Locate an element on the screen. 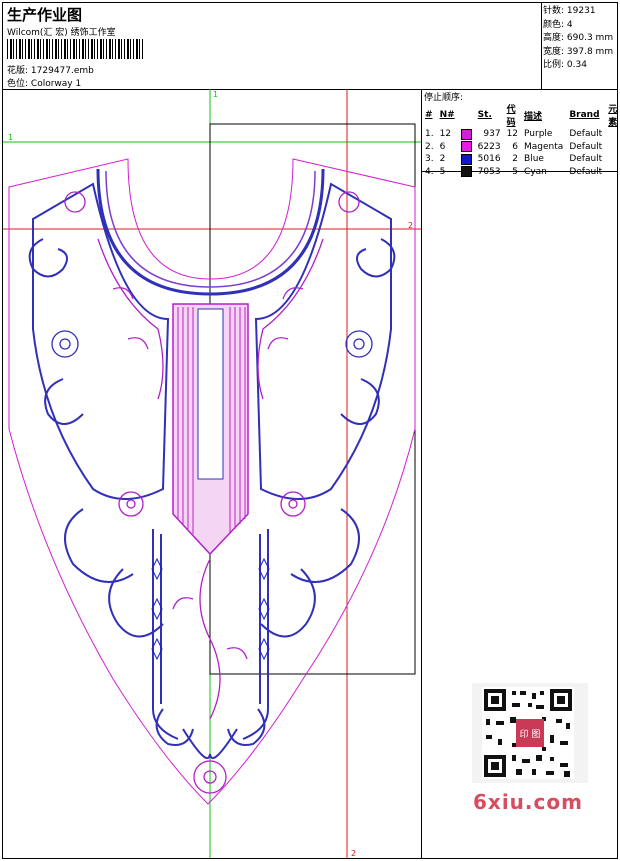  flower-right-mid is located at coordinates (293, 504).